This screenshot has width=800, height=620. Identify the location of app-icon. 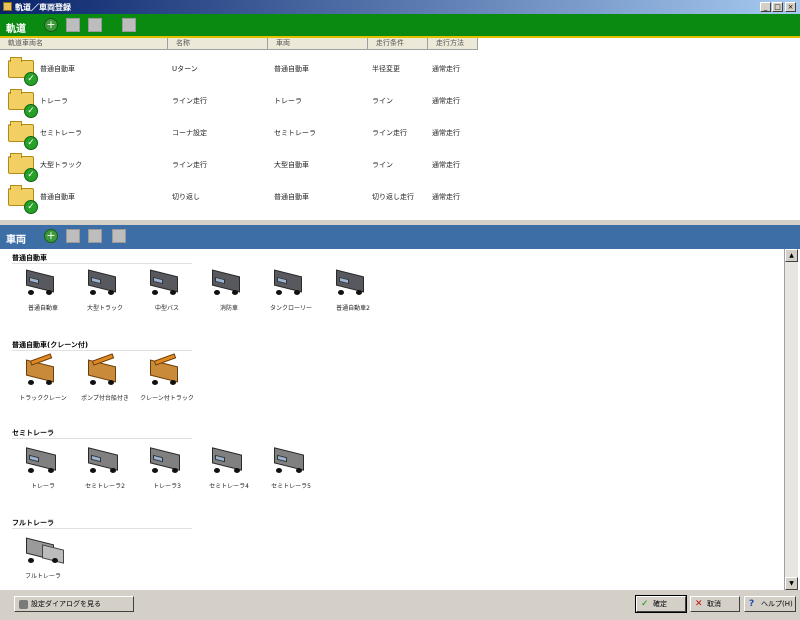
(7, 6).